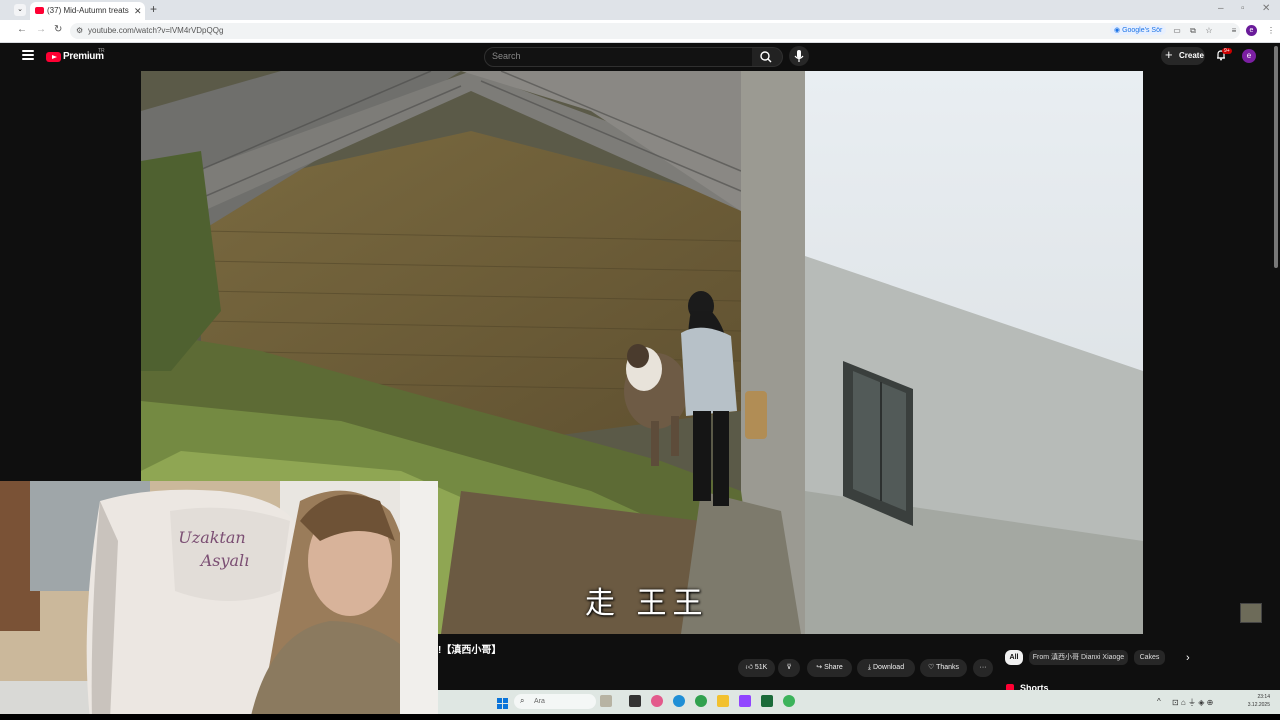 This screenshot has width=1280, height=720. What do you see at coordinates (1255, 701) in the screenshot?
I see `taskbar-clock: 23:14 3.12.2025` at bounding box center [1255, 701].